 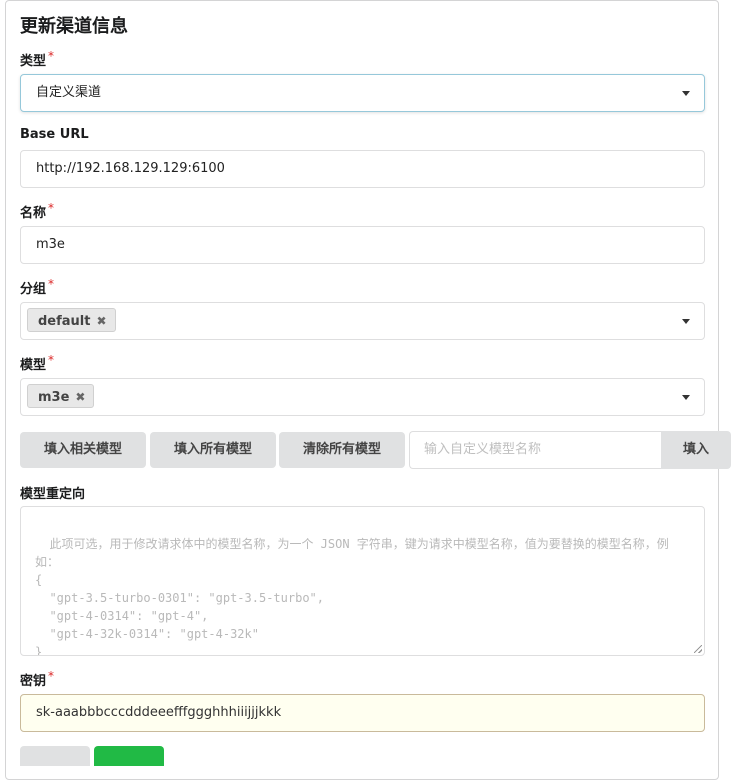 What do you see at coordinates (37, 211) in the screenshot?
I see `name-label: 名称 *` at bounding box center [37, 211].